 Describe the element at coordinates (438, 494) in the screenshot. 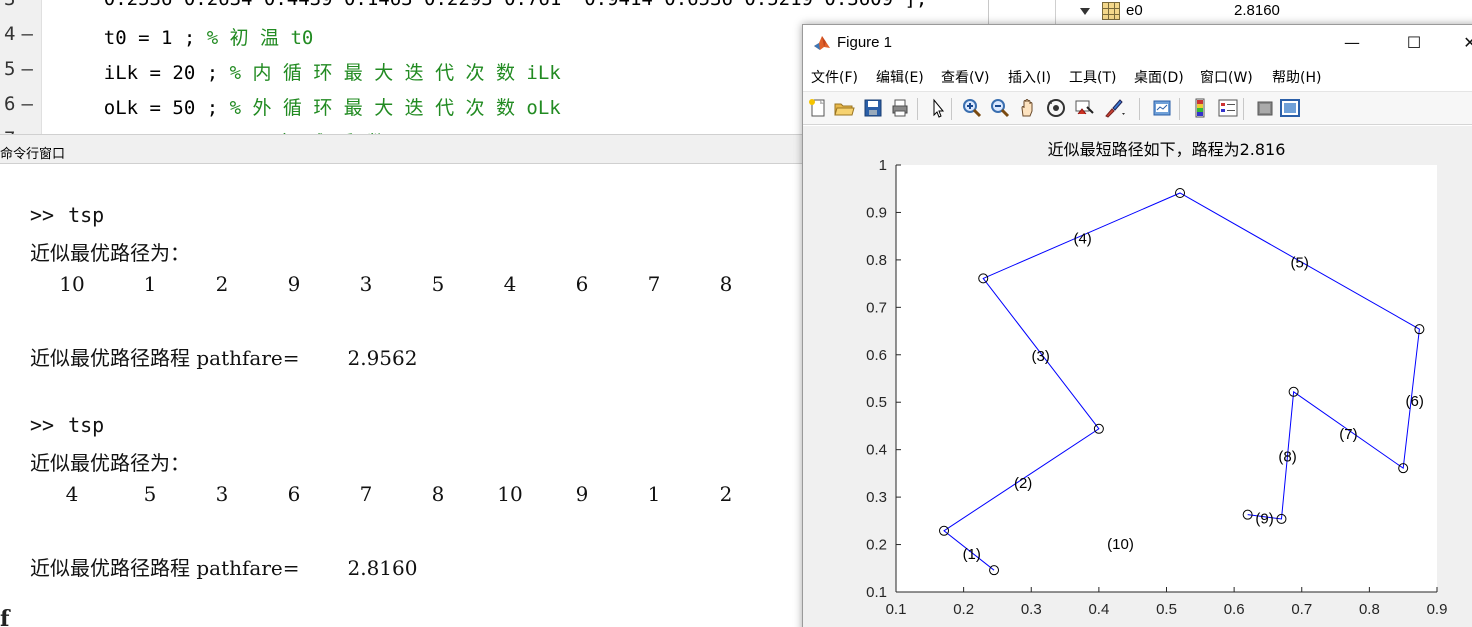

I see `path-node: 8` at that location.